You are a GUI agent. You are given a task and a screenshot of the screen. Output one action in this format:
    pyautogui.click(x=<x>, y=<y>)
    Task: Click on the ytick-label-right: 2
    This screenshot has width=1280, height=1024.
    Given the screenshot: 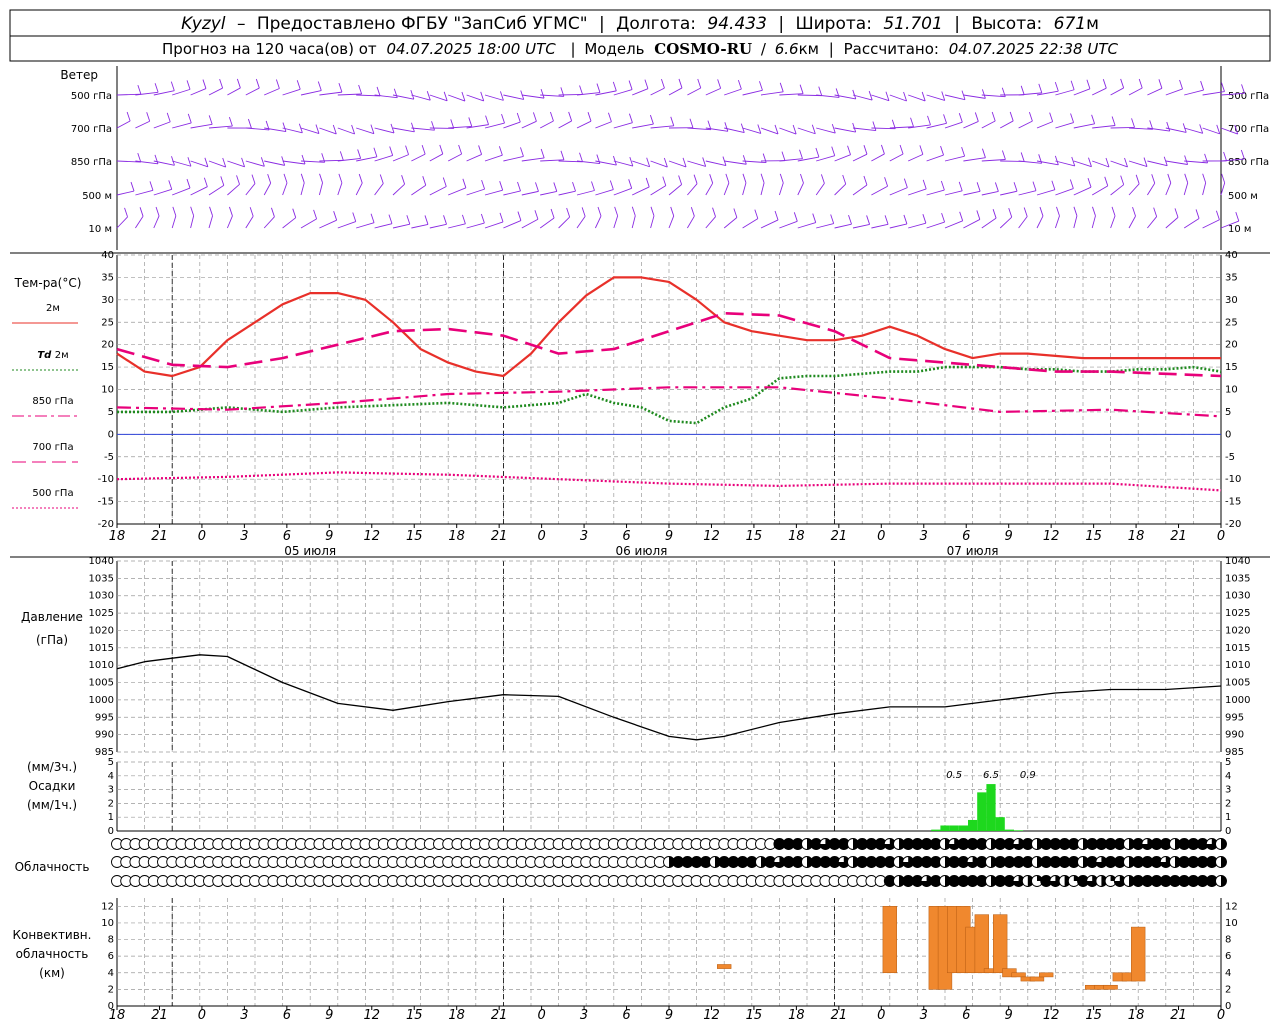 What is the action you would take?
    pyautogui.click(x=1228, y=803)
    